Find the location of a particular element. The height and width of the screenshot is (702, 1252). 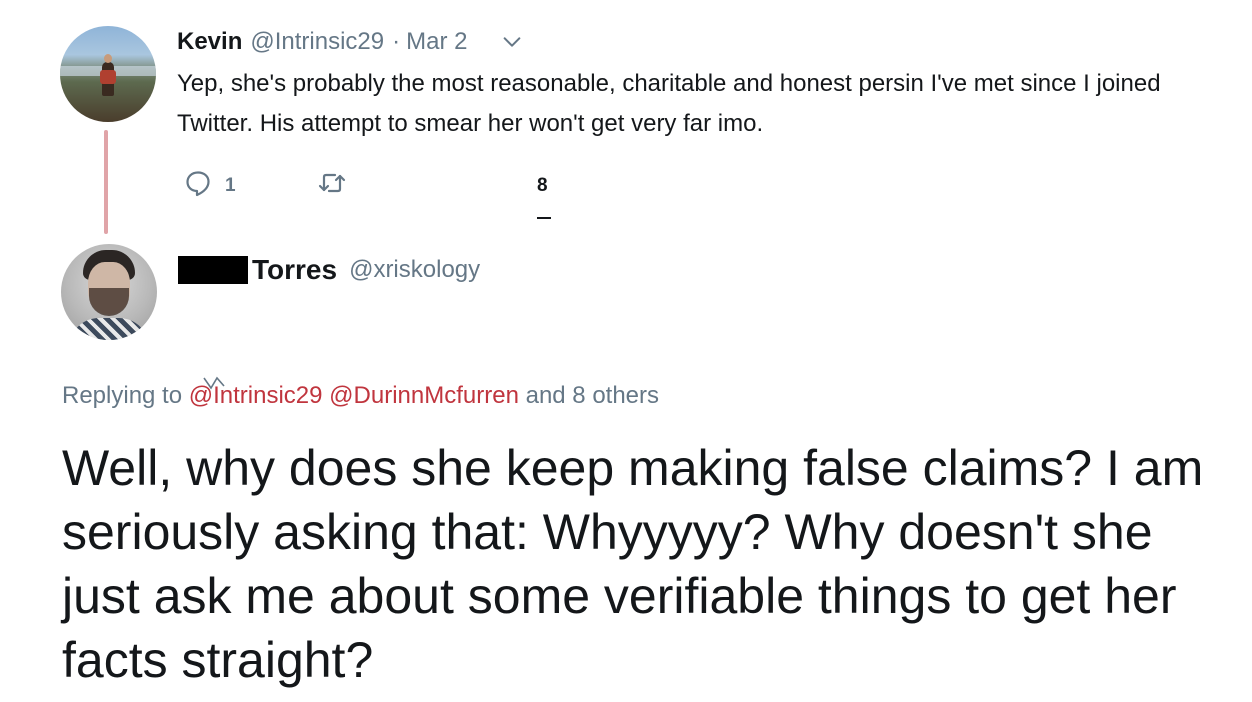

tweet-actions: 1 8 is located at coordinates (367, 193).